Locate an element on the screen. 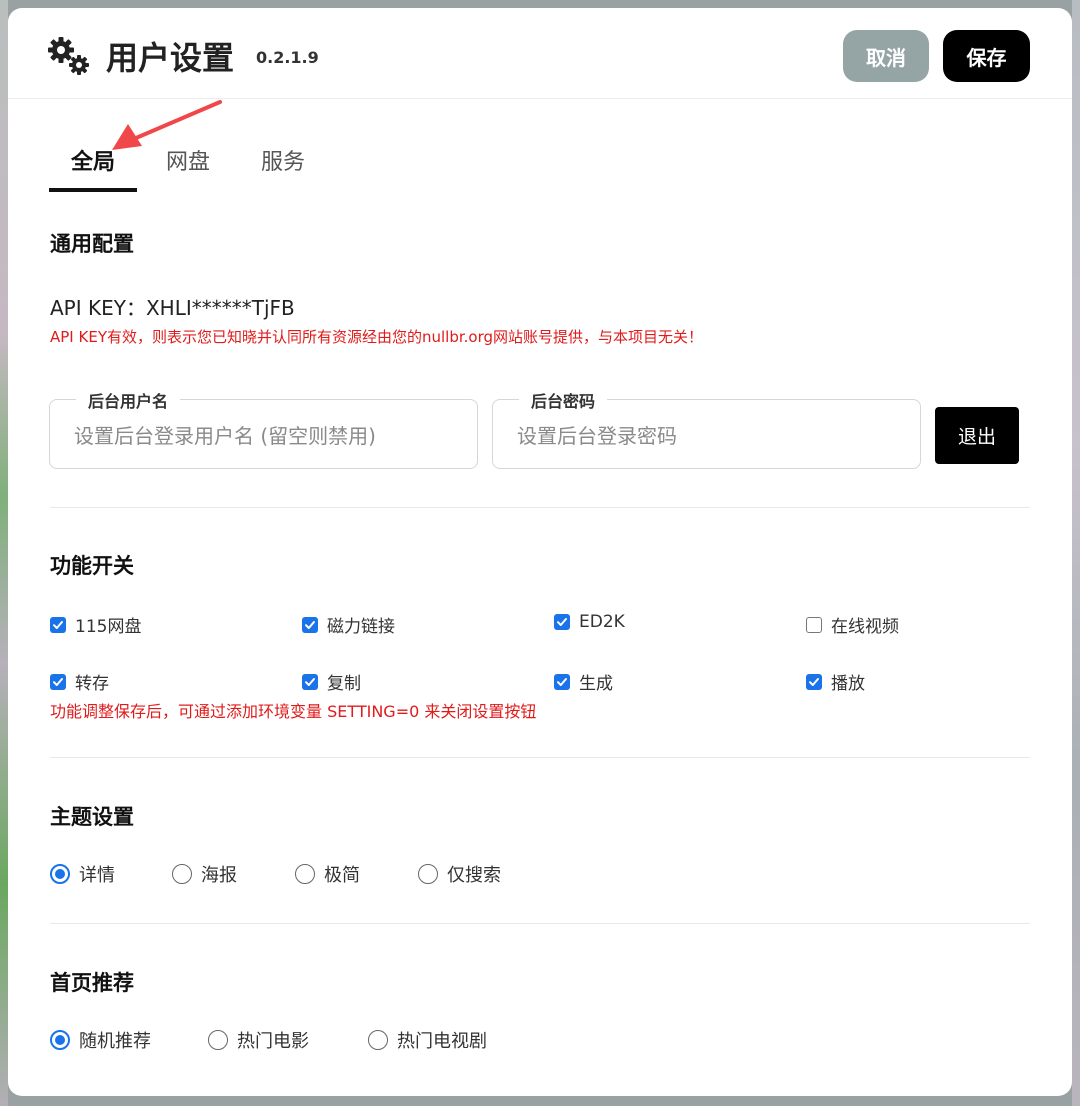 This screenshot has height=1106, width=1080. annotation-arrow-icon is located at coordinates (167, 125).